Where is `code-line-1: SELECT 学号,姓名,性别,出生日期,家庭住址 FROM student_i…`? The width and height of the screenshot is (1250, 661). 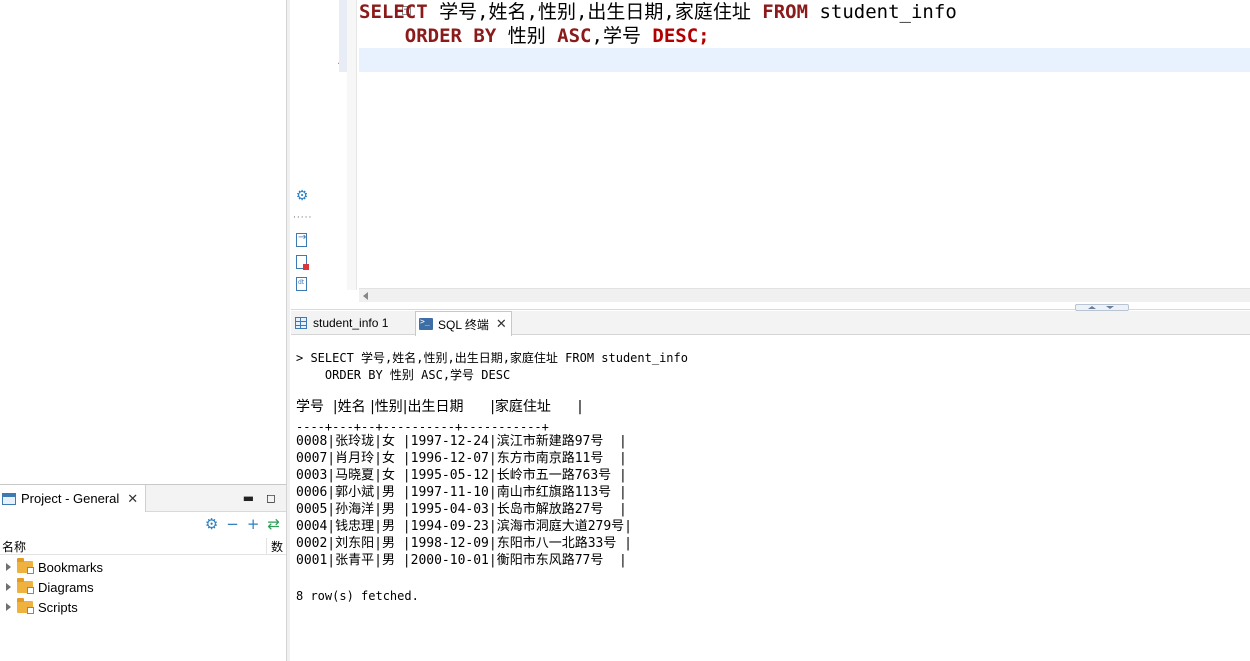 code-line-1: SELECT 学号,姓名,性别,出生日期,家庭住址 FROM student_i… is located at coordinates (658, 12).